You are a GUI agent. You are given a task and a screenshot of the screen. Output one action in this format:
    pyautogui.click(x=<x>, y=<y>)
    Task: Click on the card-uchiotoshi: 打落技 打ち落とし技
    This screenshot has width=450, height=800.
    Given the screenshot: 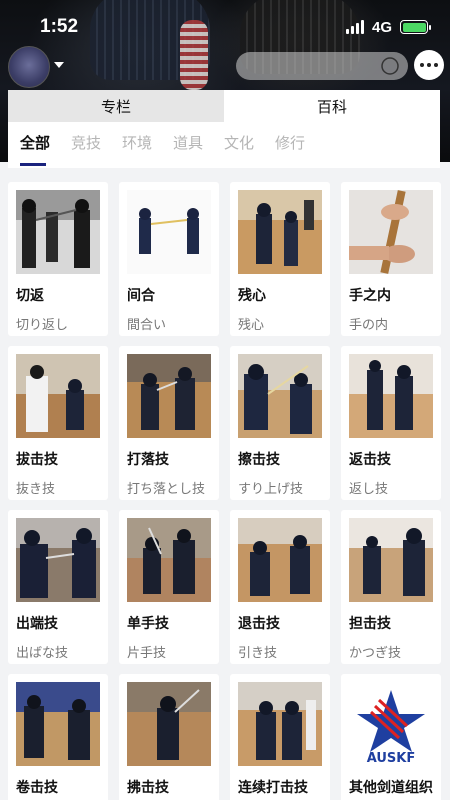 What is the action you would take?
    pyautogui.click(x=169, y=423)
    